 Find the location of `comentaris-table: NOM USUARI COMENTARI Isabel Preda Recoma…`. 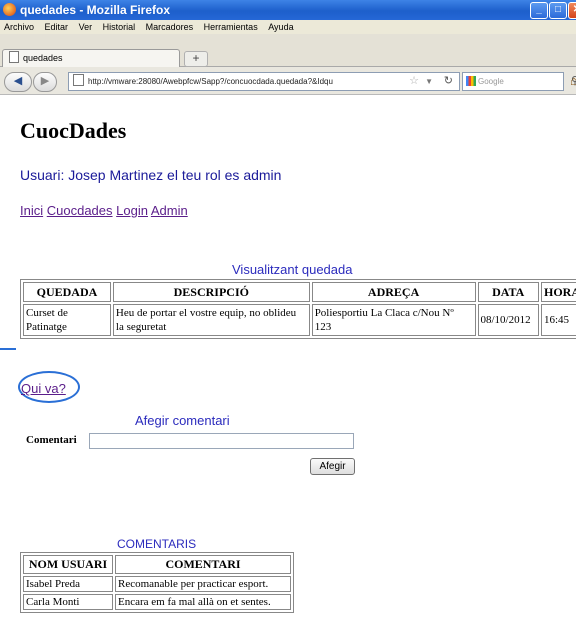

comentaris-table: NOM USUARI COMENTARI Isabel Preda Recoma… is located at coordinates (157, 582).